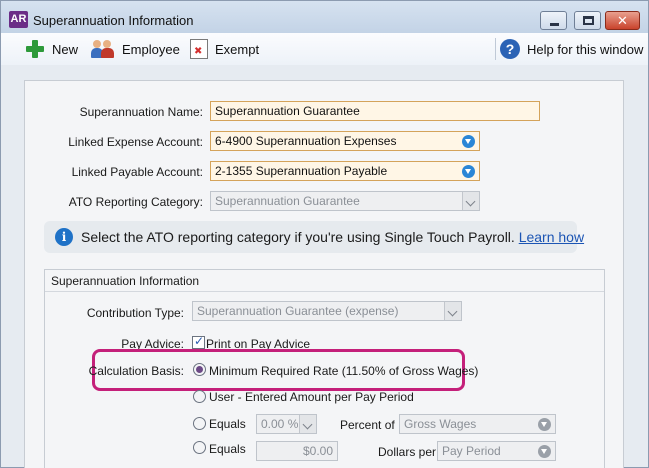 The width and height of the screenshot is (649, 468). What do you see at coordinates (495, 49) in the screenshot?
I see `toolbar-separator` at bounding box center [495, 49].